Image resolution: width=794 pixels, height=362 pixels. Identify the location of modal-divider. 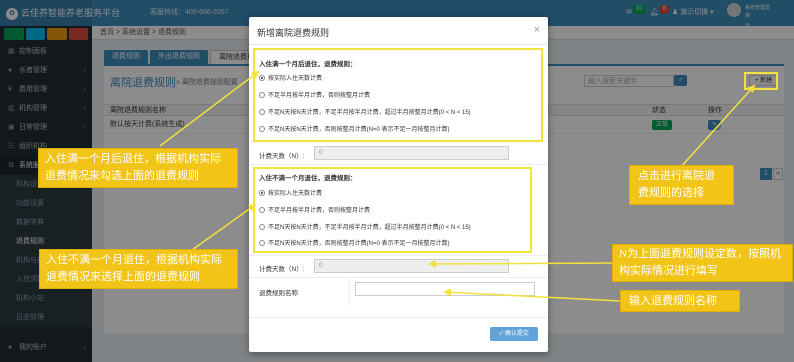
(398, 44).